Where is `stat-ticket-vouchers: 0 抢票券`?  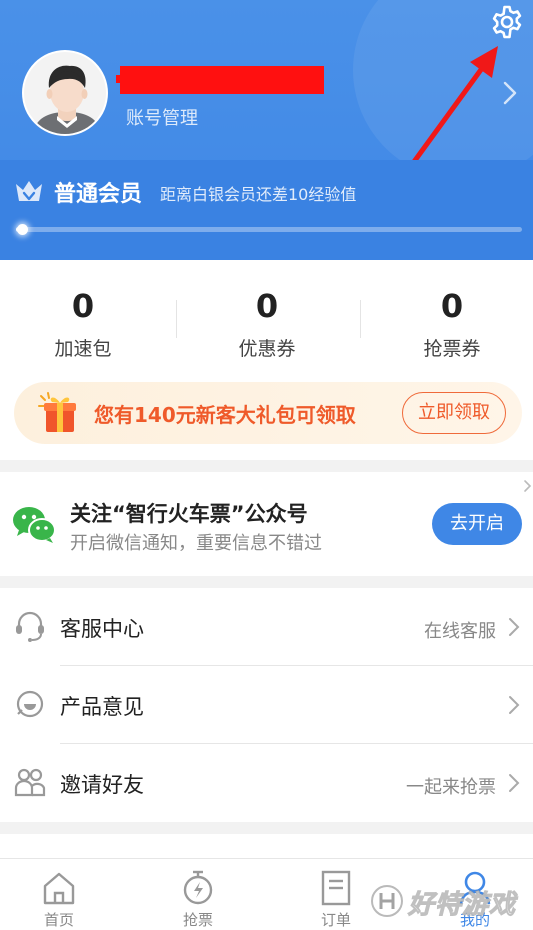
stat-ticket-vouchers: 0 抢票券 is located at coordinates (452, 323).